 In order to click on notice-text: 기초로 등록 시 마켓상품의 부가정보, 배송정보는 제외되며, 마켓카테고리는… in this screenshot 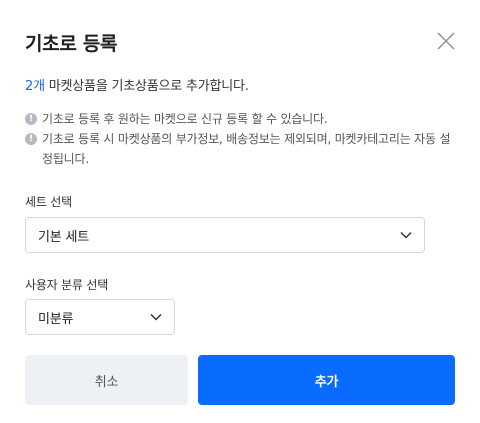, I will do `click(246, 149)`.